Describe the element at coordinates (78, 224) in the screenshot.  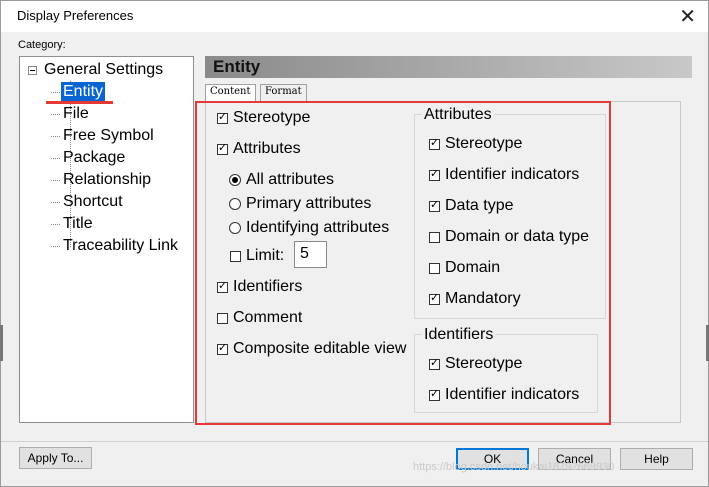
I see `tree-item-title: Title` at that location.